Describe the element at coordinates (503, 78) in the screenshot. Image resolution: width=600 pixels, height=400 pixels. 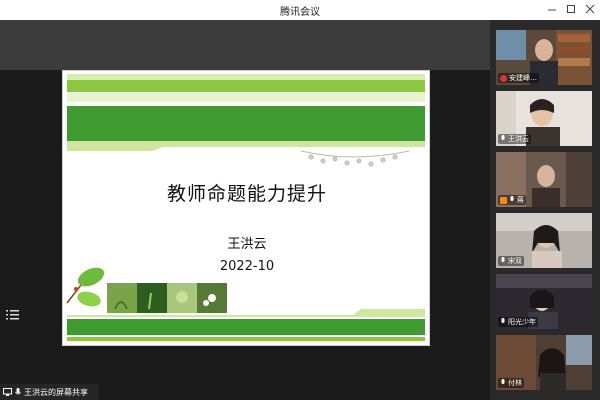
I see `mic-off-icon` at that location.